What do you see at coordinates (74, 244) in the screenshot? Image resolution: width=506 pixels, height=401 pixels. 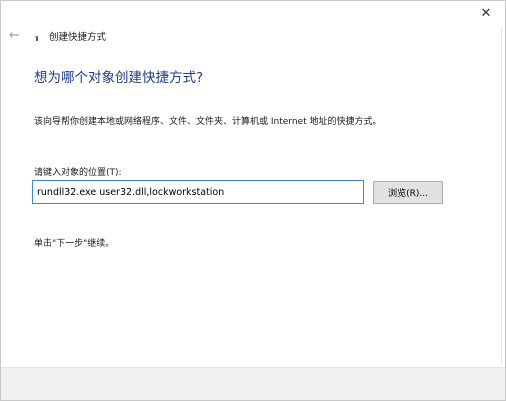 I see `next-hint: 单击"下一步"继续。` at bounding box center [74, 244].